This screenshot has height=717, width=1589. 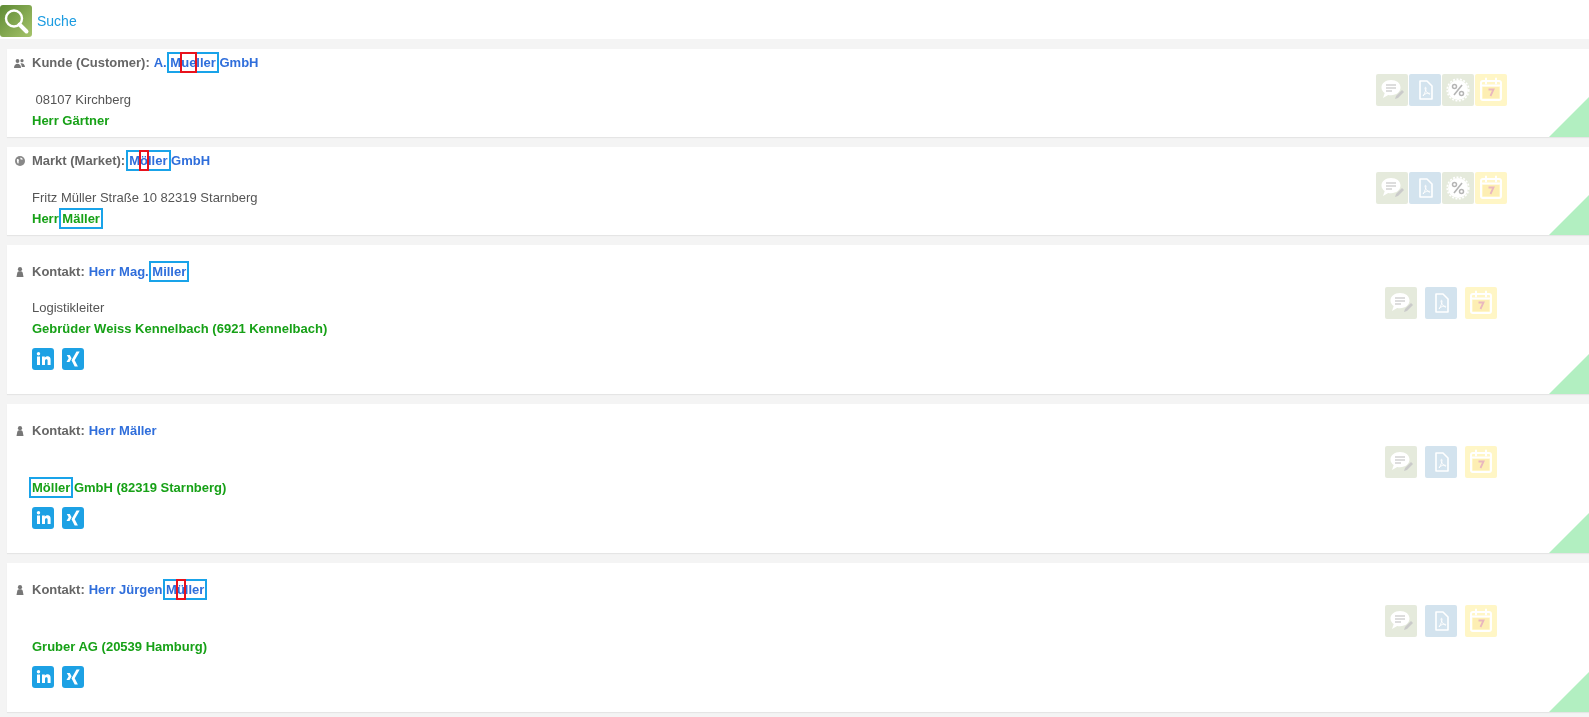 I want to click on address-text: 08107 Kirchberg, so click(x=83, y=100).